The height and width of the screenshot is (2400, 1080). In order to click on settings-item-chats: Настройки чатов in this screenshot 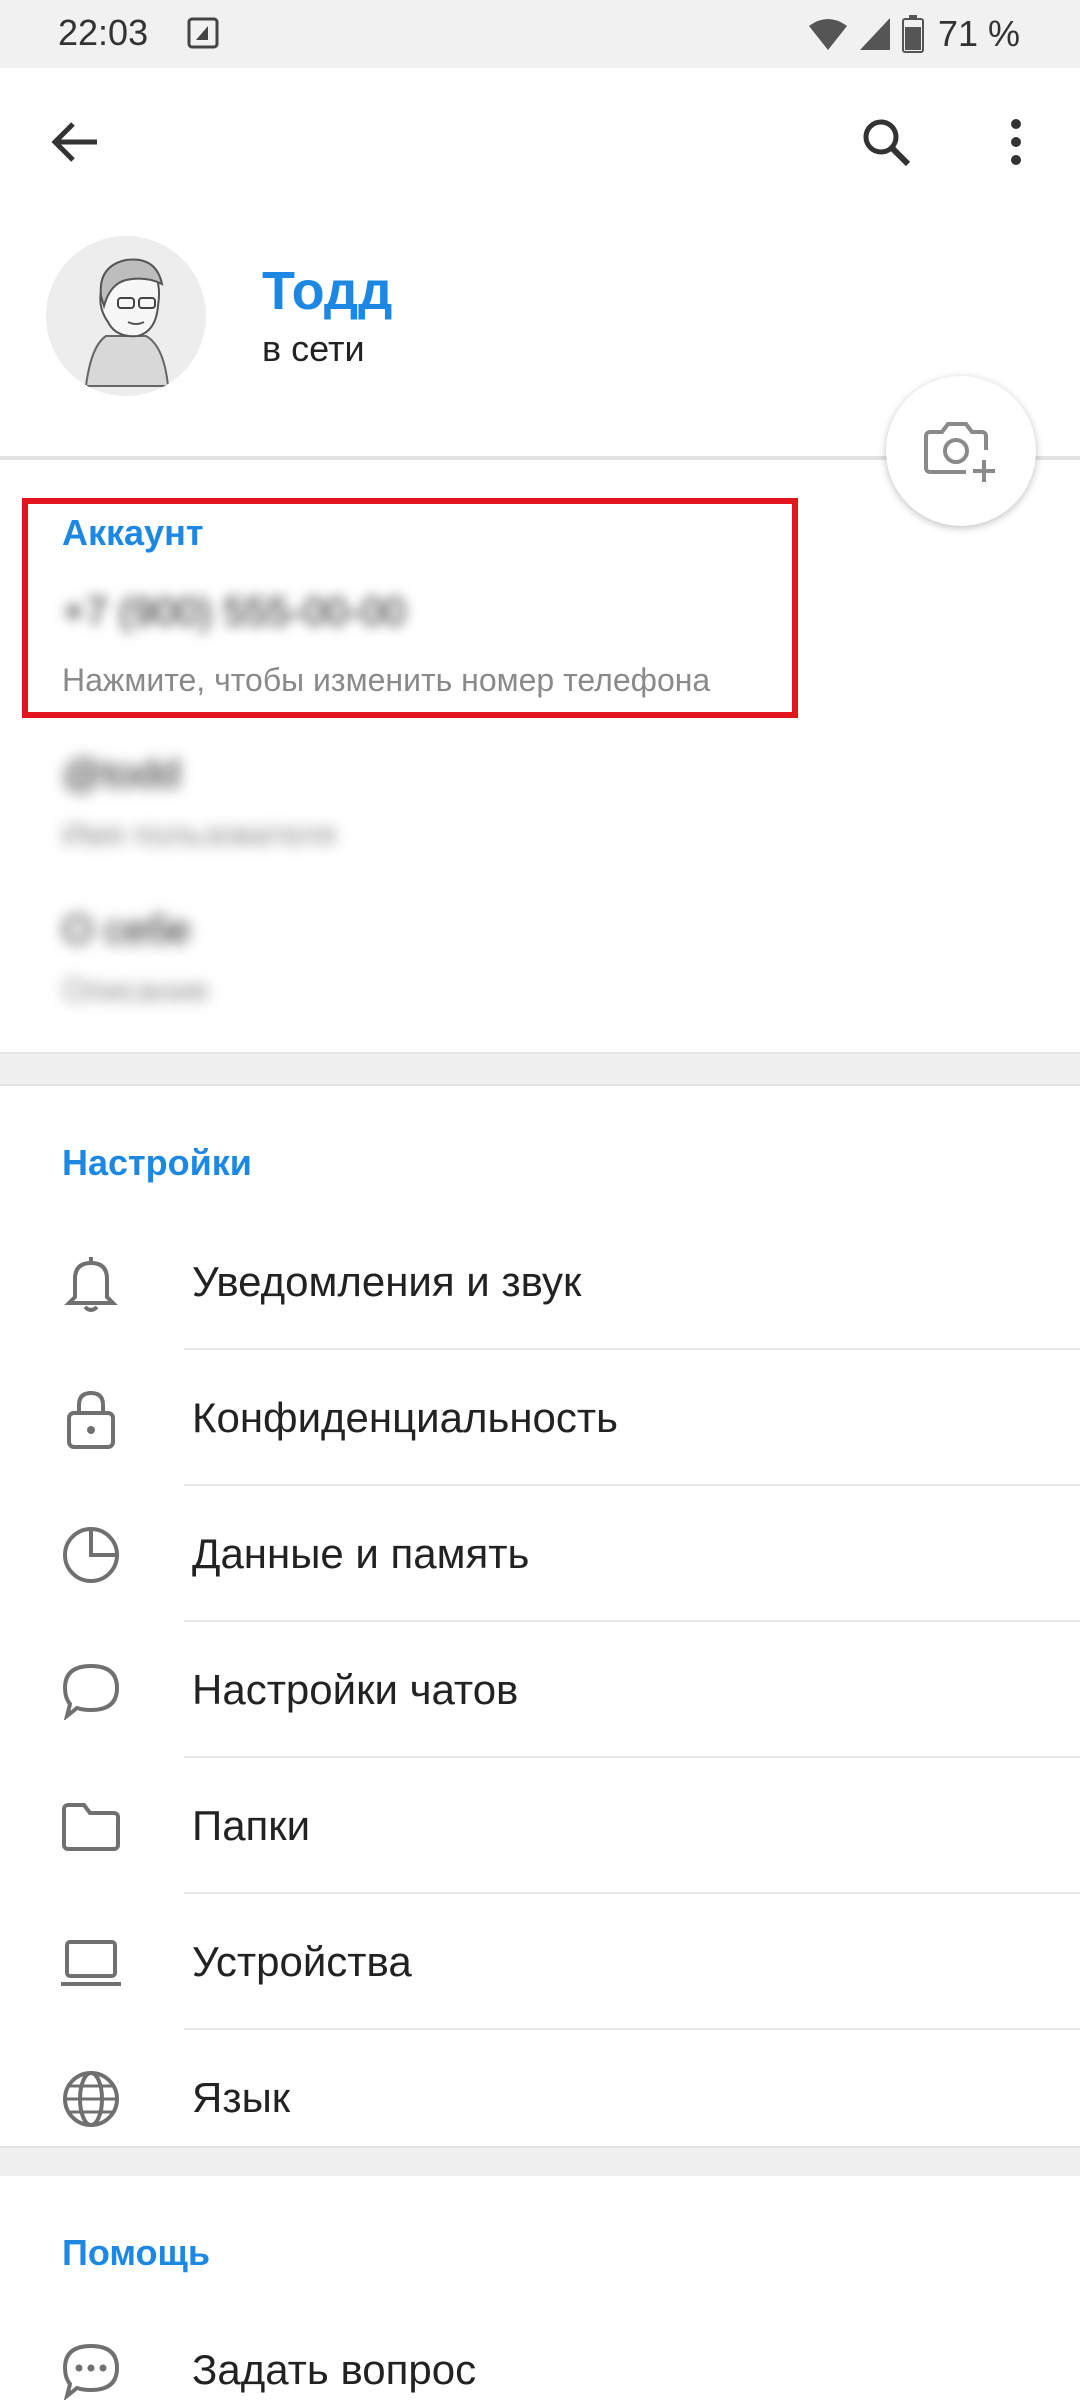, I will do `click(540, 1690)`.